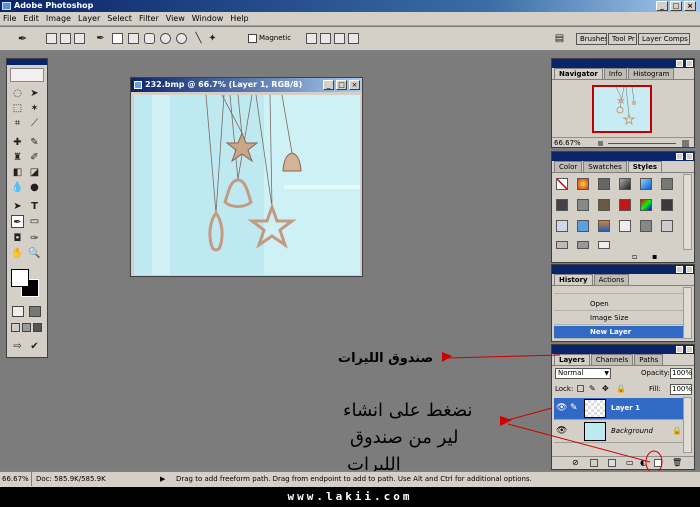  What do you see at coordinates (17, 479) in the screenshot?
I see `status-zoom: 66.67%` at bounding box center [17, 479].